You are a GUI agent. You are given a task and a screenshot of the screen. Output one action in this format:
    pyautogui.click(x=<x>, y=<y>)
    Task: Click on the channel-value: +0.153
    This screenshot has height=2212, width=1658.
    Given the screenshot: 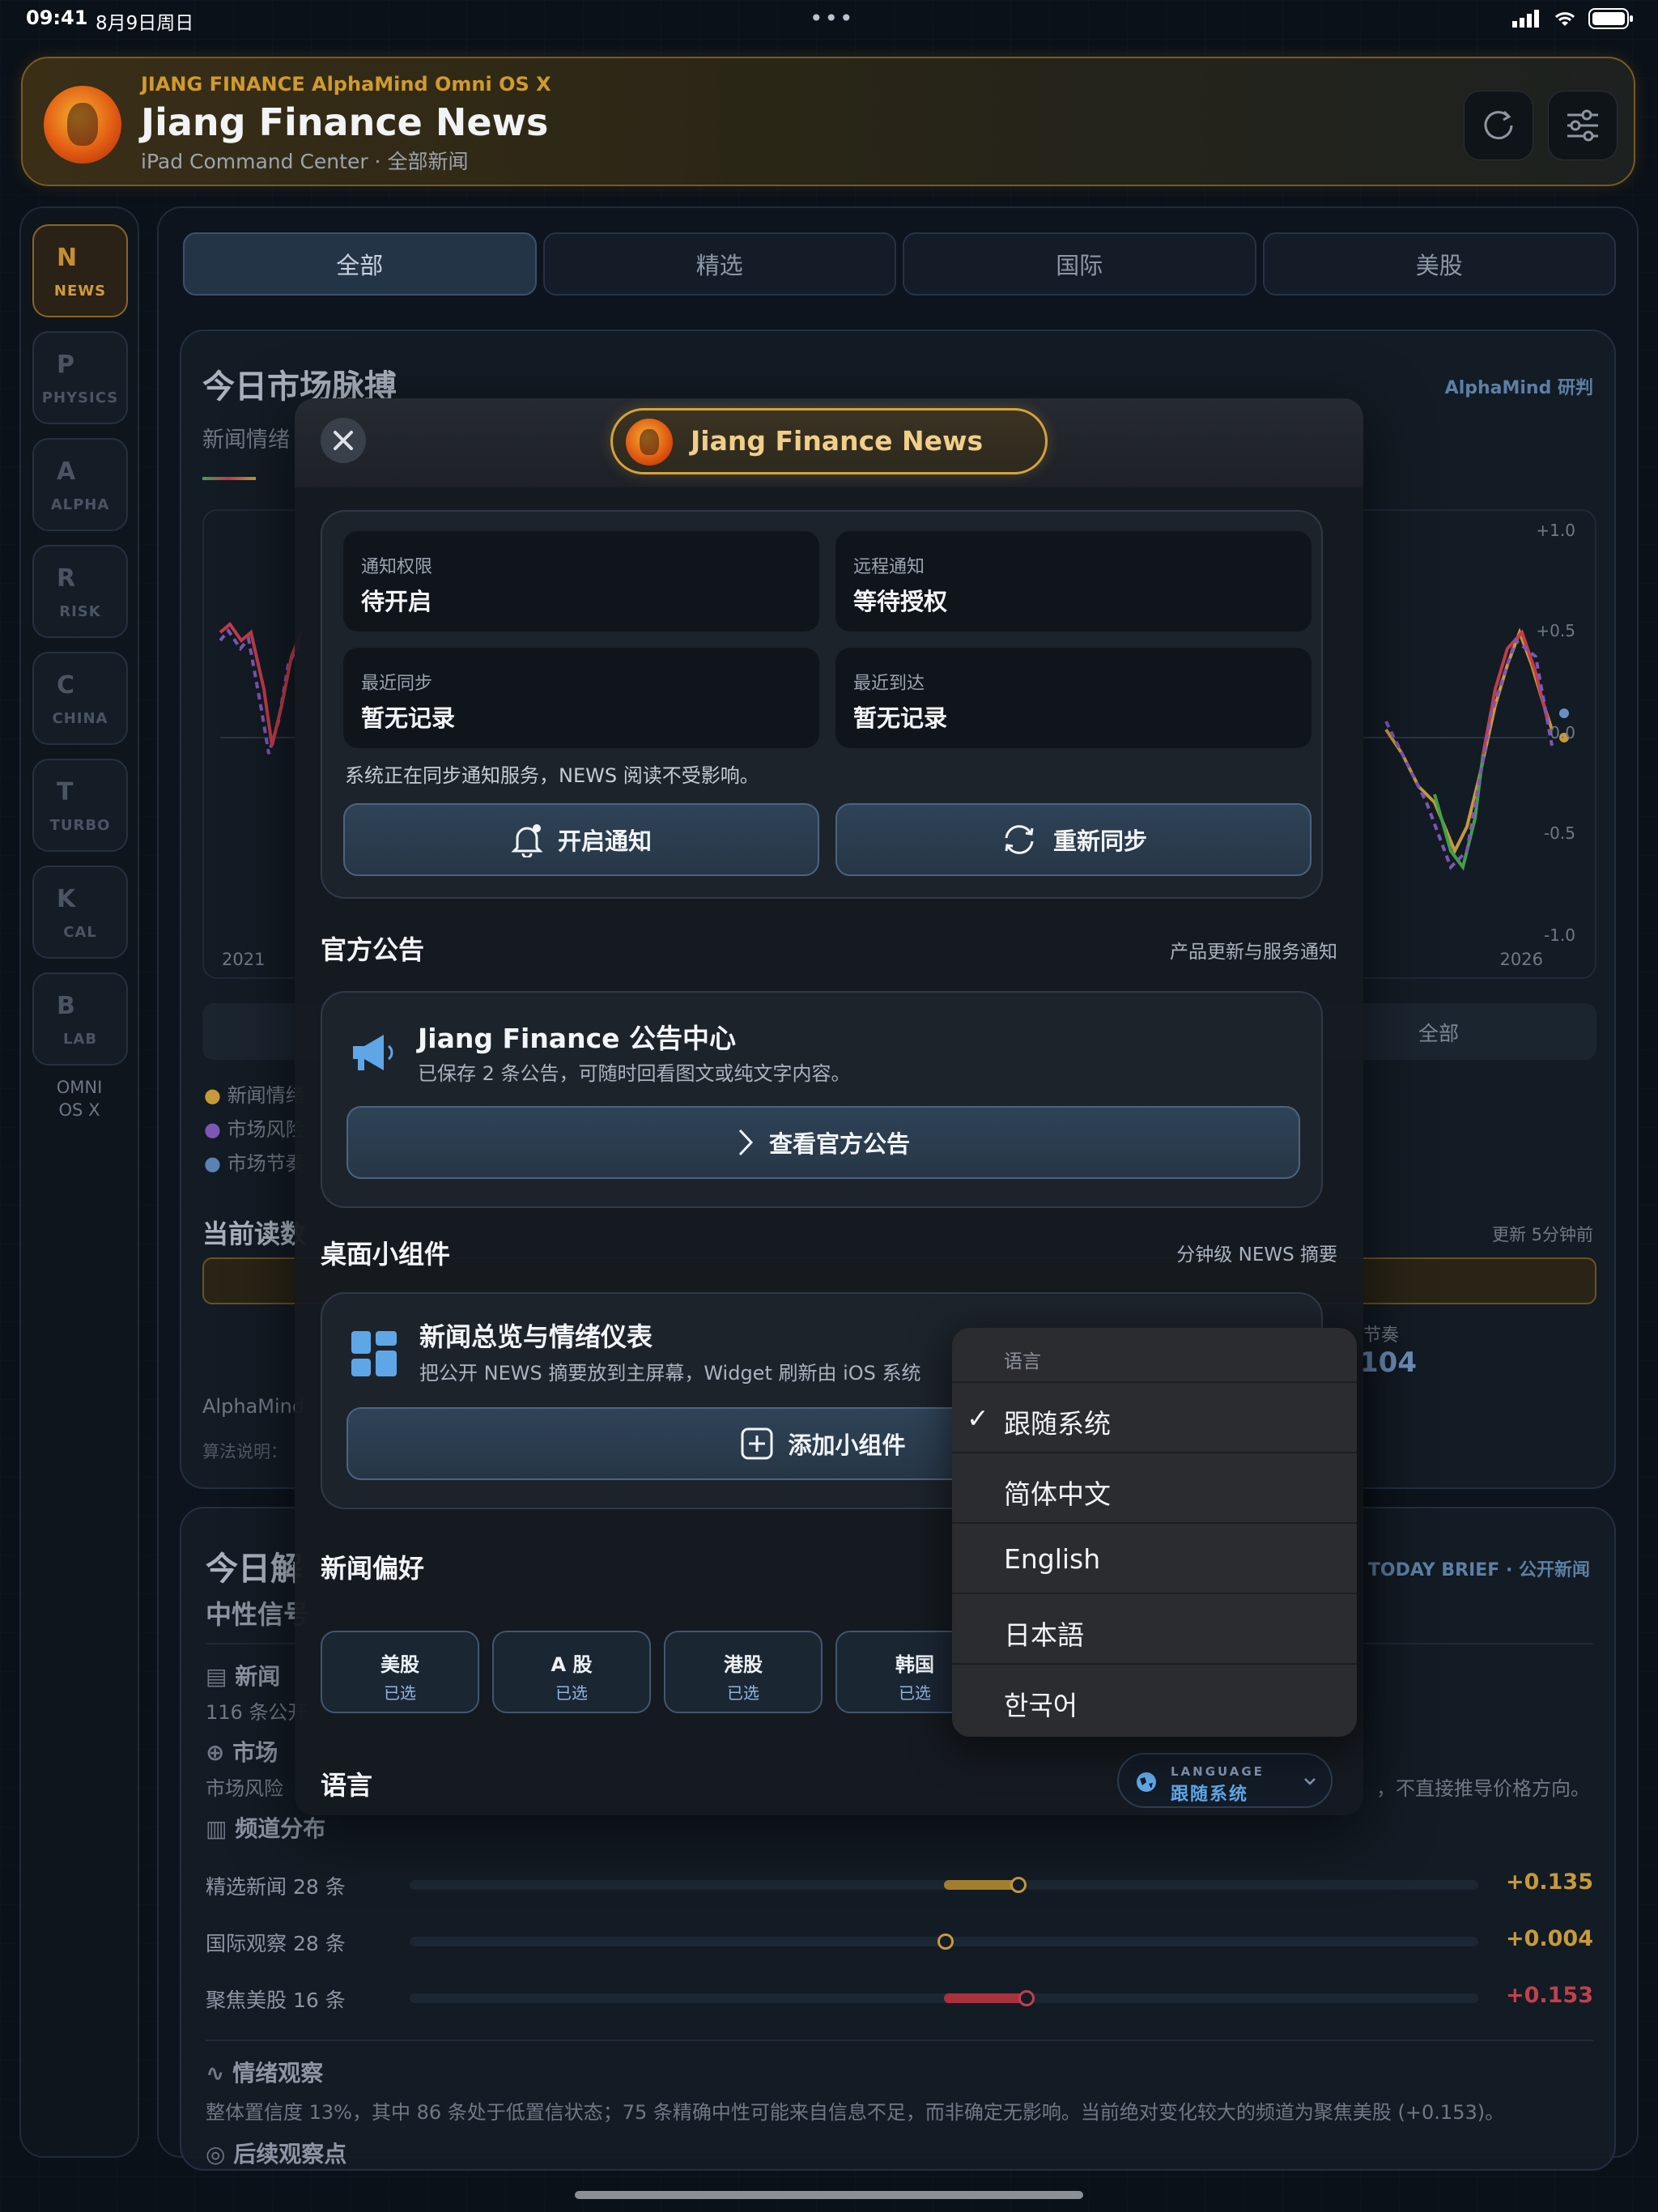 What is the action you would take?
    pyautogui.click(x=1549, y=1996)
    